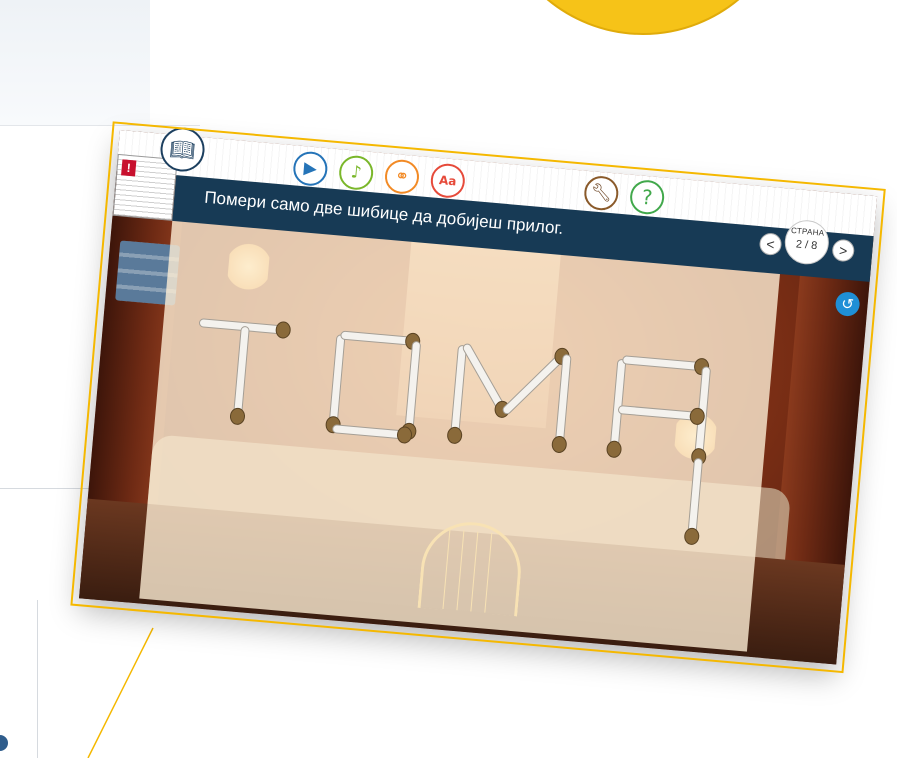 This screenshot has height=758, width=897. What do you see at coordinates (658, 448) in the screenshot?
I see `letter-a` at bounding box center [658, 448].